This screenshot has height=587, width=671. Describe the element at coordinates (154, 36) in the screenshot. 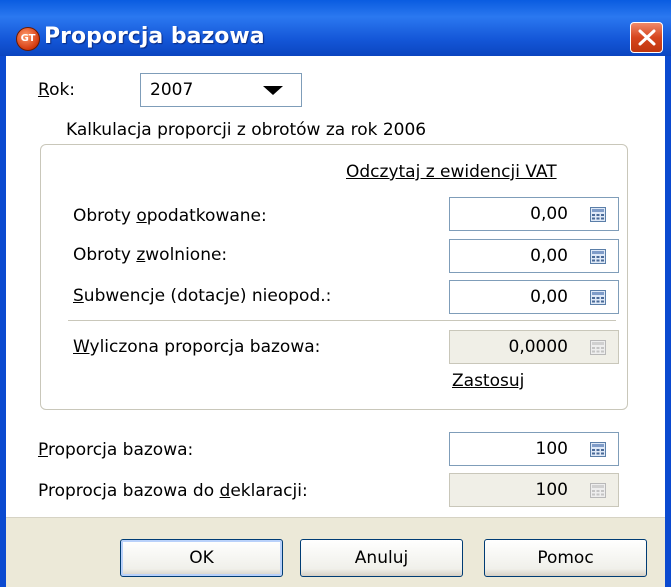

I see `window-title: Proporcja bazowa` at that location.